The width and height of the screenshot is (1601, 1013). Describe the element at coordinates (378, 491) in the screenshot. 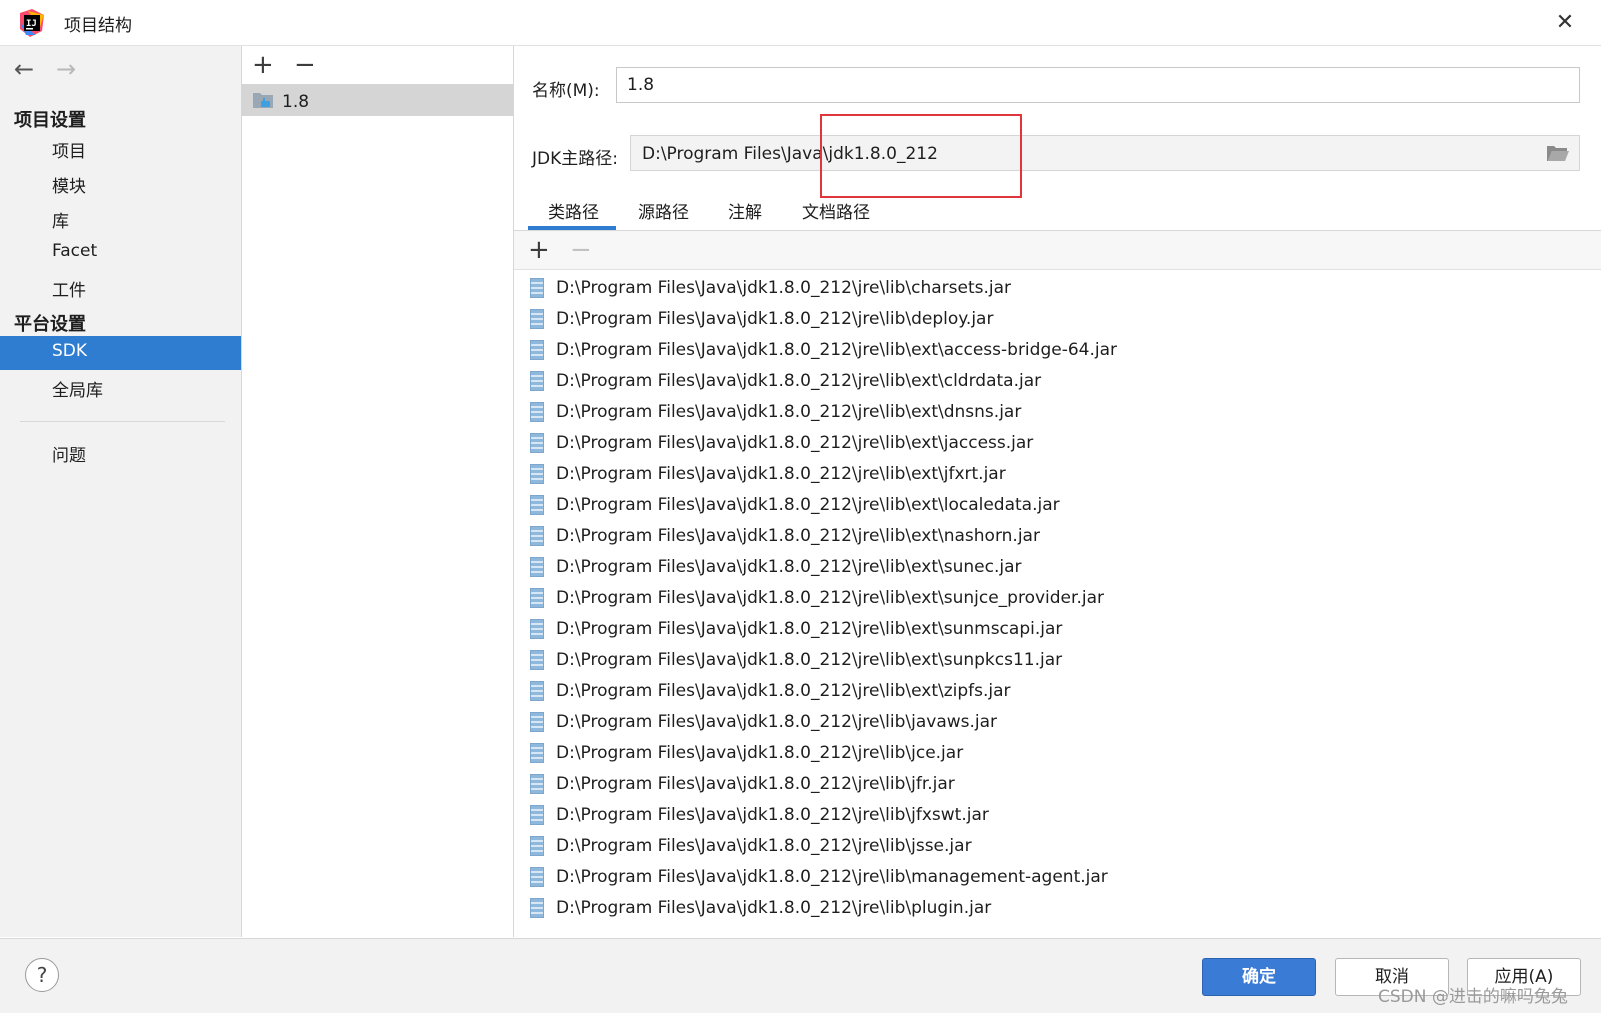

I see `sdk-list-panel` at that location.